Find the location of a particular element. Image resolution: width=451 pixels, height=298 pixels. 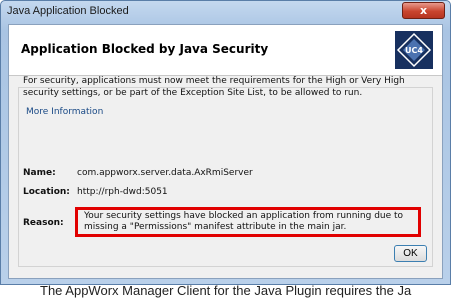

window-title: Java Application Blocked is located at coordinates (68, 11).